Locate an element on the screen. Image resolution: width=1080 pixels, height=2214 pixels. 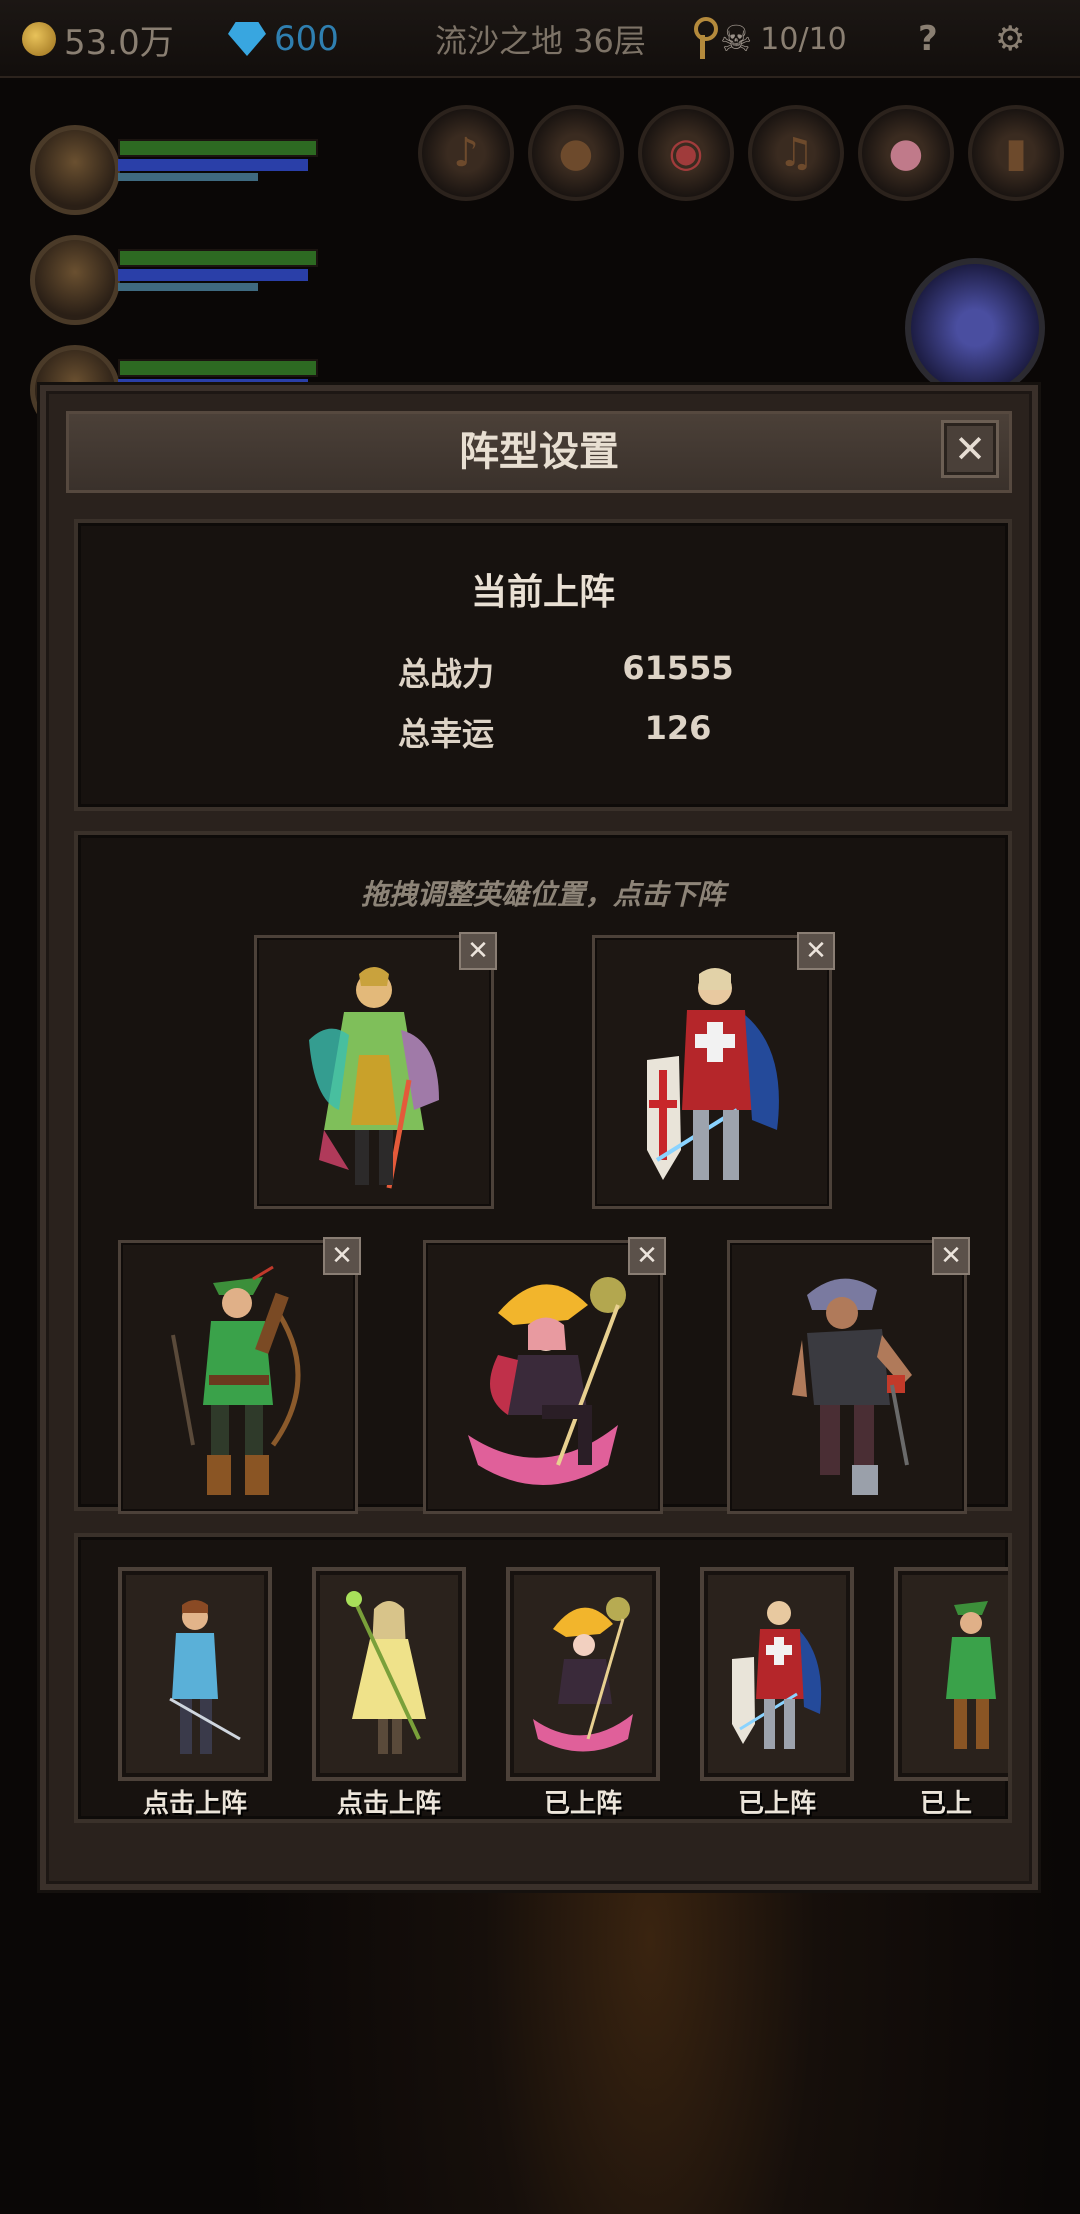
close-button: ✕ is located at coordinates (970, 449).